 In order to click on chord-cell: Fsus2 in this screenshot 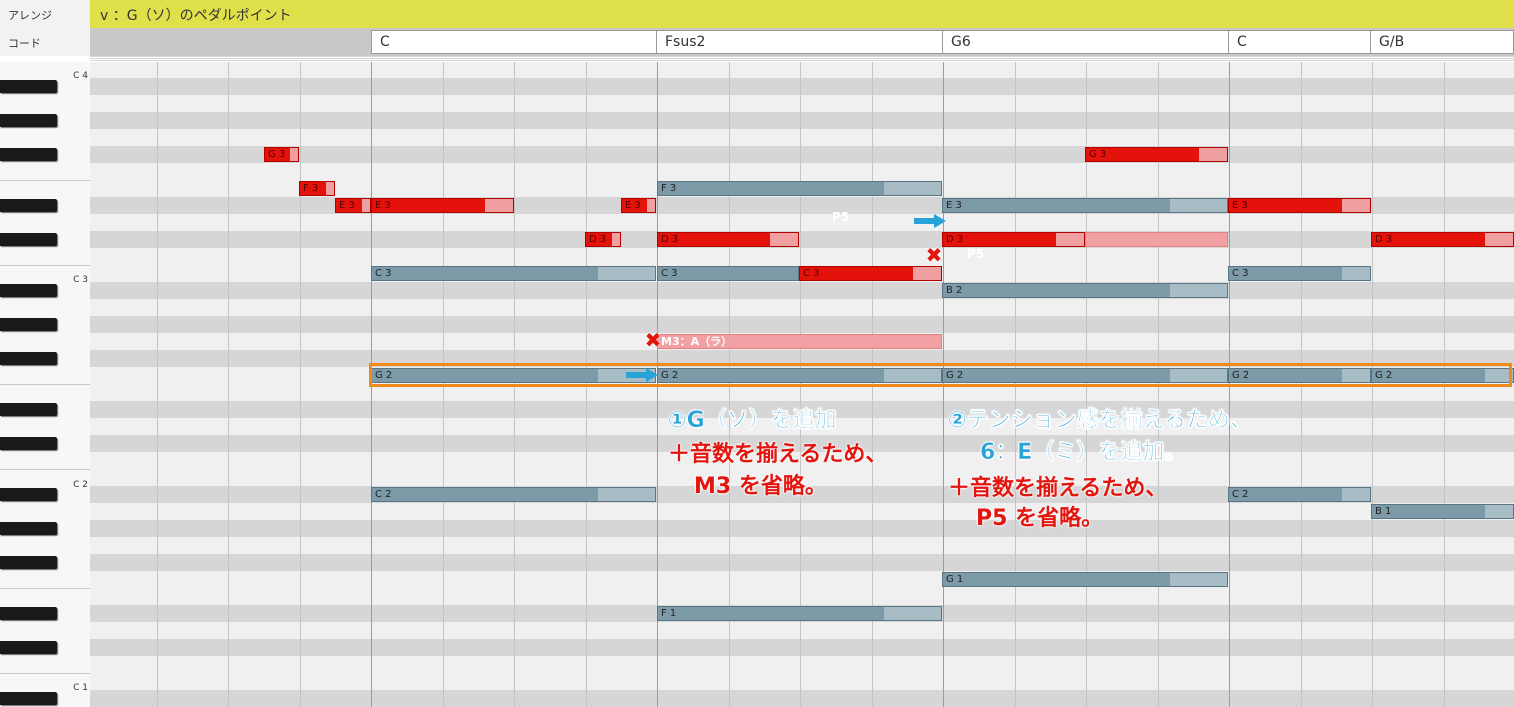, I will do `click(799, 42)`.